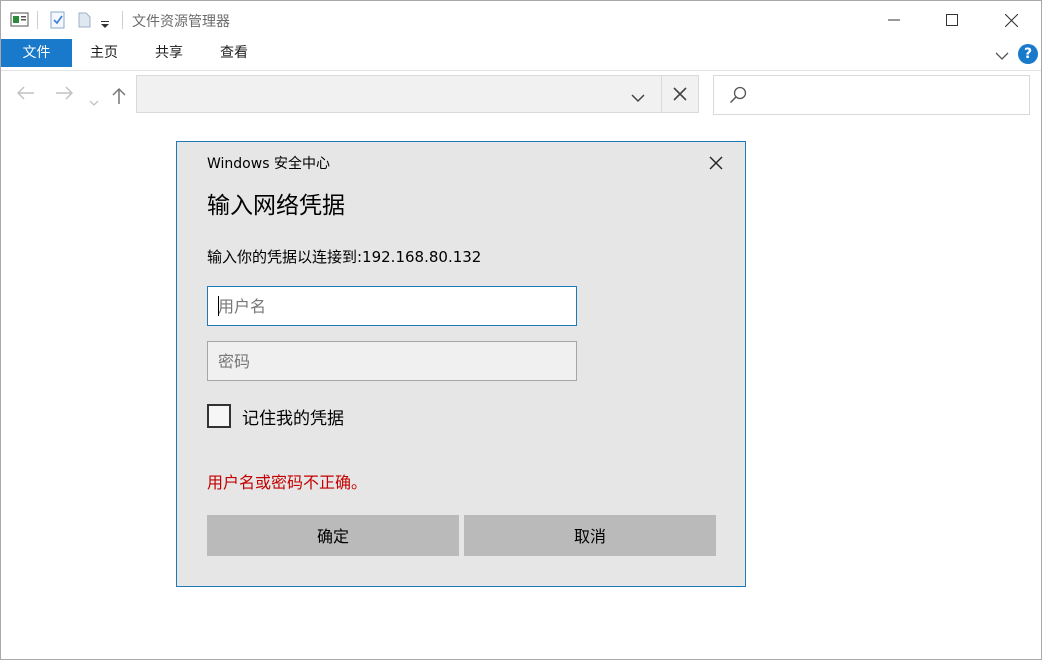 The height and width of the screenshot is (660, 1042). What do you see at coordinates (638, 97) in the screenshot?
I see `address-dropdown-chevron-icon` at bounding box center [638, 97].